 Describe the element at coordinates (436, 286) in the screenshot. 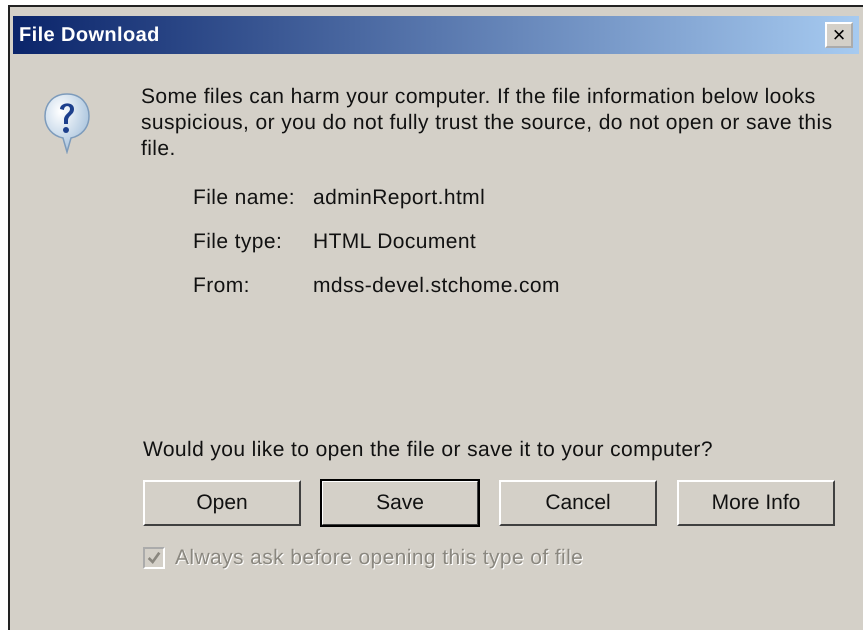

I see `field-value: mdss-devel.stchome.com` at that location.